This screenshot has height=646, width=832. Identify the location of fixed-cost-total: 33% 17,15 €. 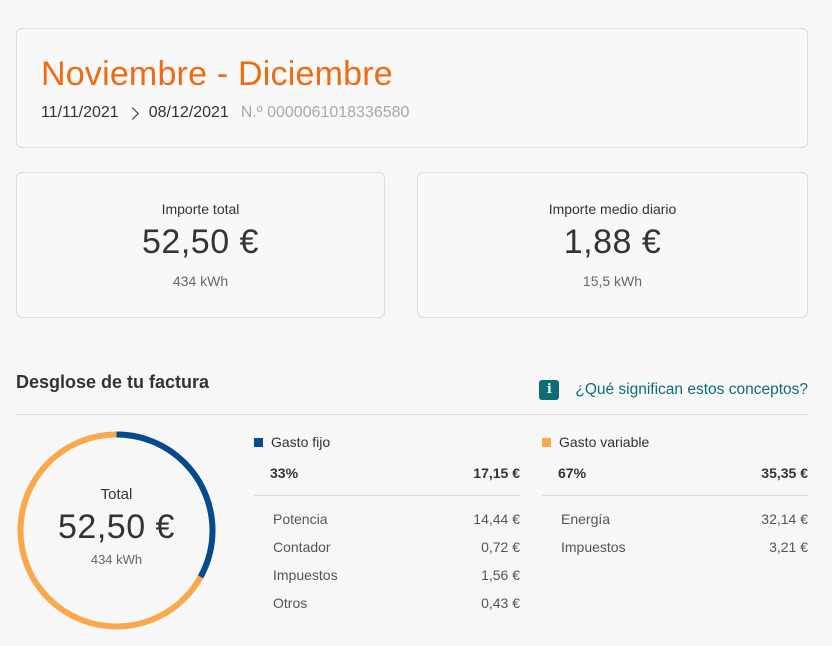
(395, 473).